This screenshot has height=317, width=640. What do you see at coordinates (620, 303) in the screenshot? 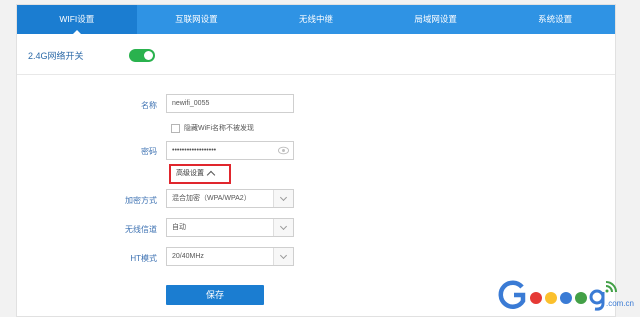
I see `watermark-suffix: .com.cn` at bounding box center [620, 303].